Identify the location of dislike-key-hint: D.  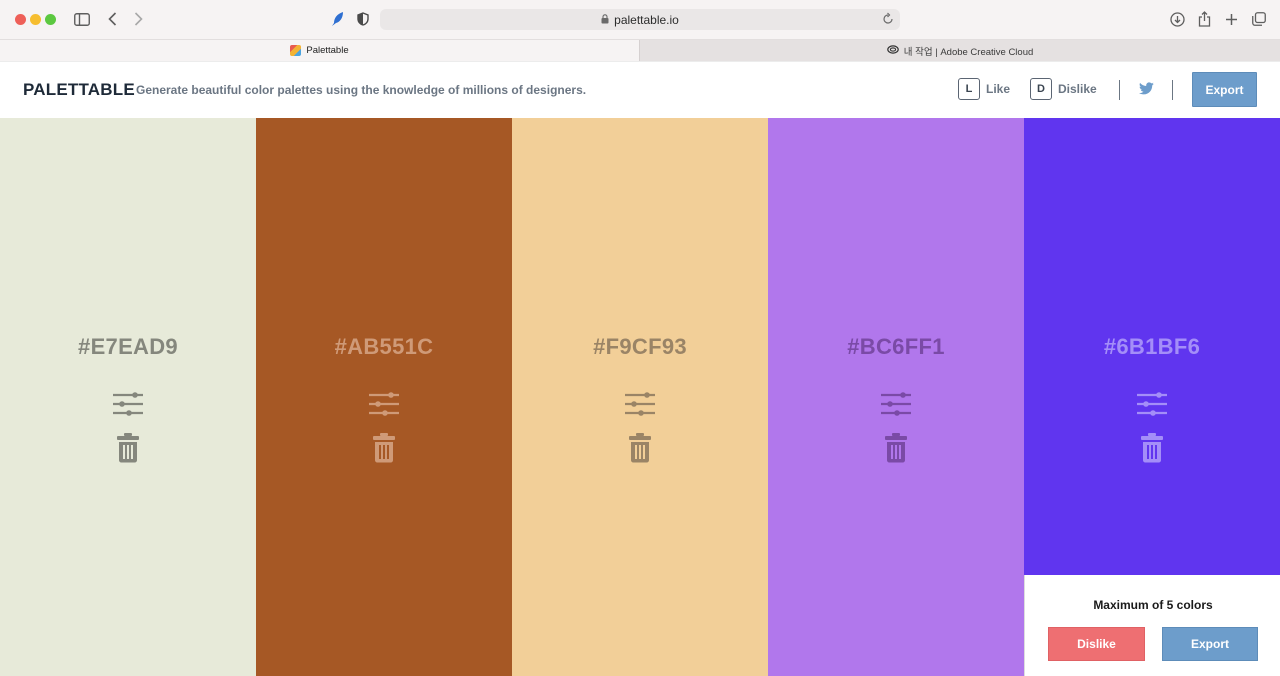
(1041, 89).